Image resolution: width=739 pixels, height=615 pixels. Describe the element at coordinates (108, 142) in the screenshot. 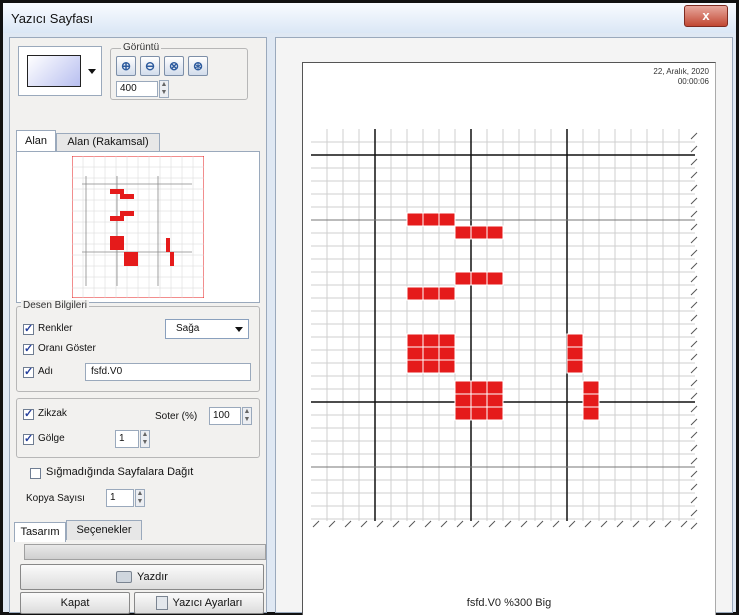

I see `tab-alan-rakamsal: Alan (Rakamsal)` at that location.